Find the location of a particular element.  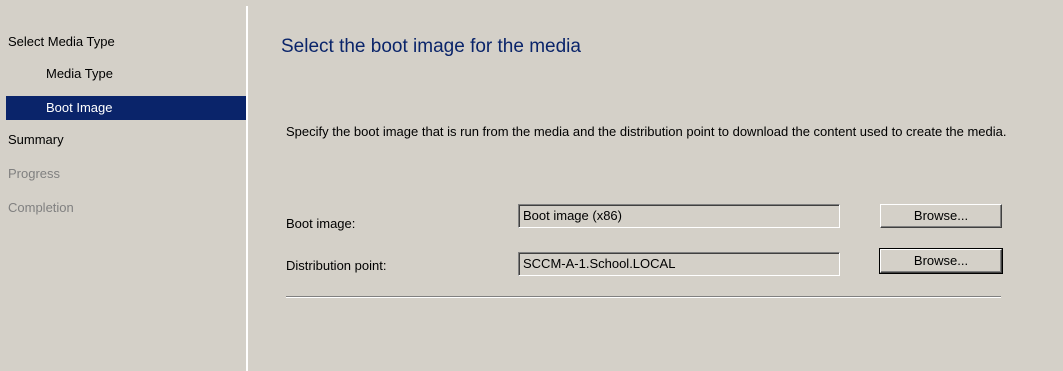

distribution-point-label: Distribution point: is located at coordinates (336, 265).